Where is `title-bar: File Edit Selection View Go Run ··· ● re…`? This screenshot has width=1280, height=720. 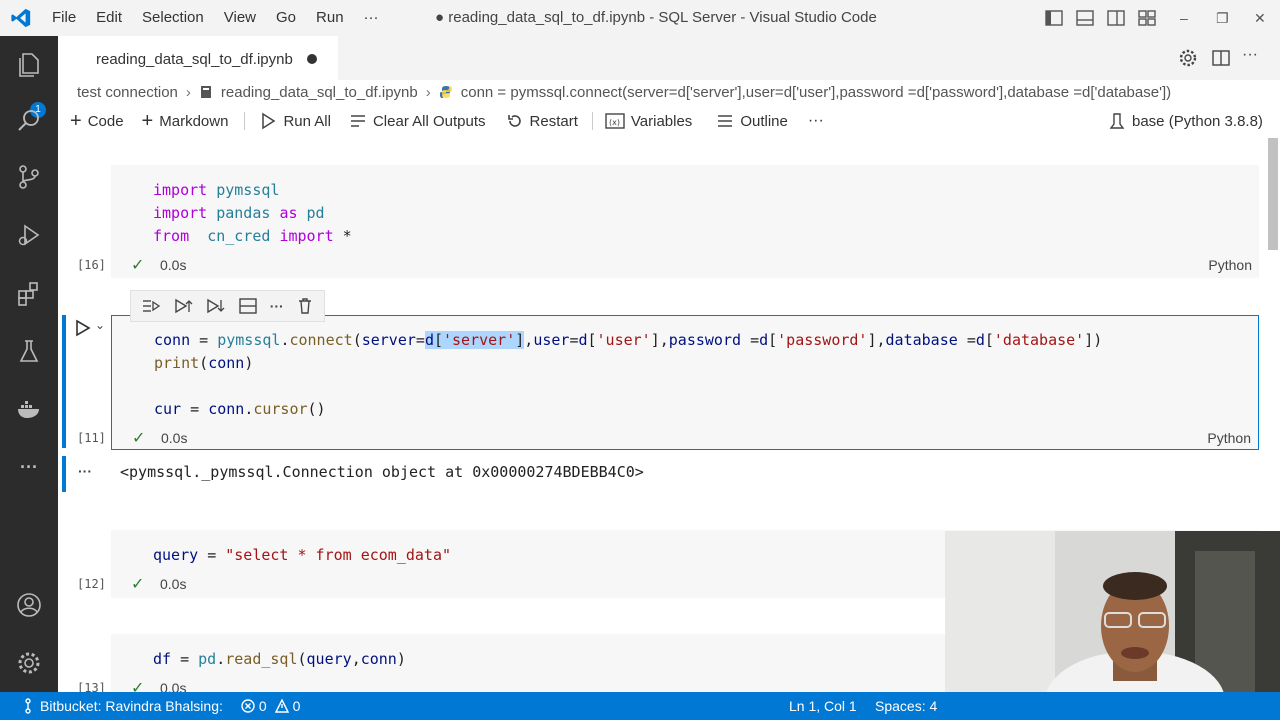
title-bar: File Edit Selection View Go Run ··· ● re… is located at coordinates (640, 18).